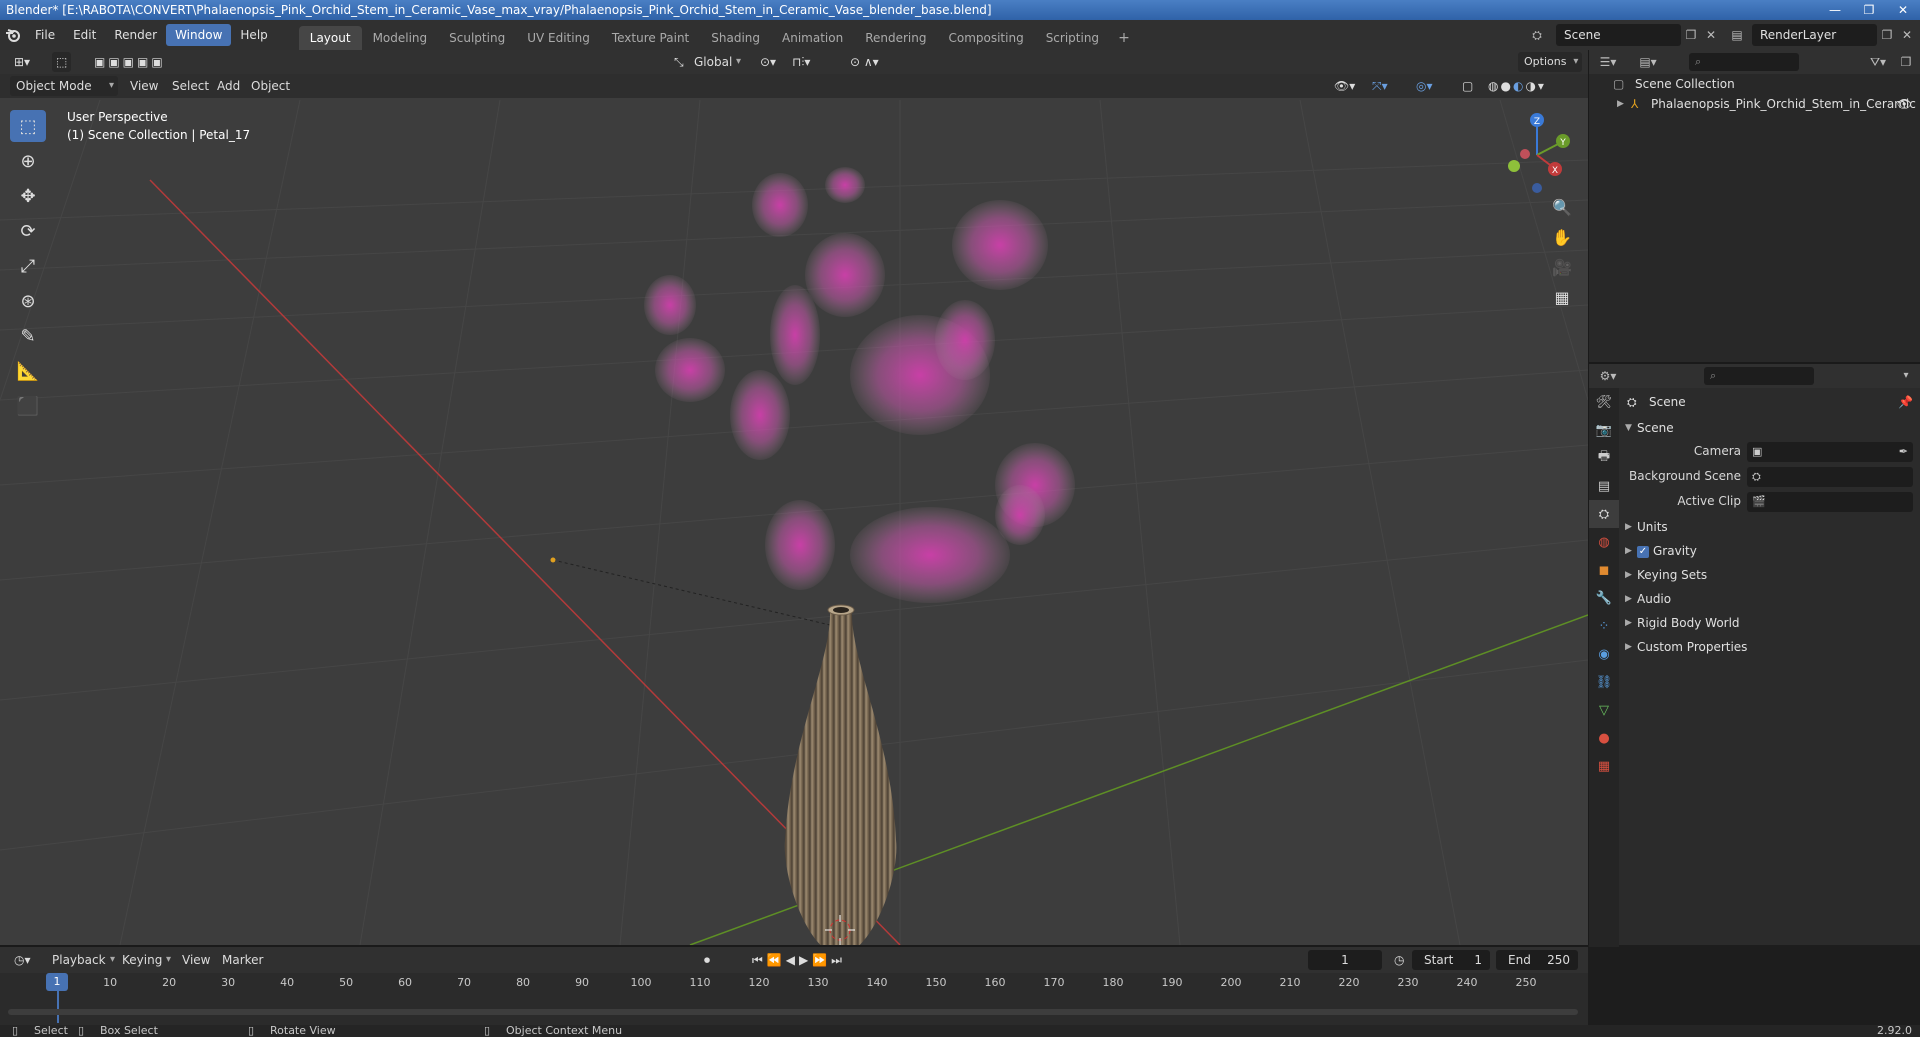 This screenshot has height=1037, width=1920. What do you see at coordinates (1517, 86) in the screenshot?
I see `shading-mode-icons: ◍●◐◑▾` at bounding box center [1517, 86].